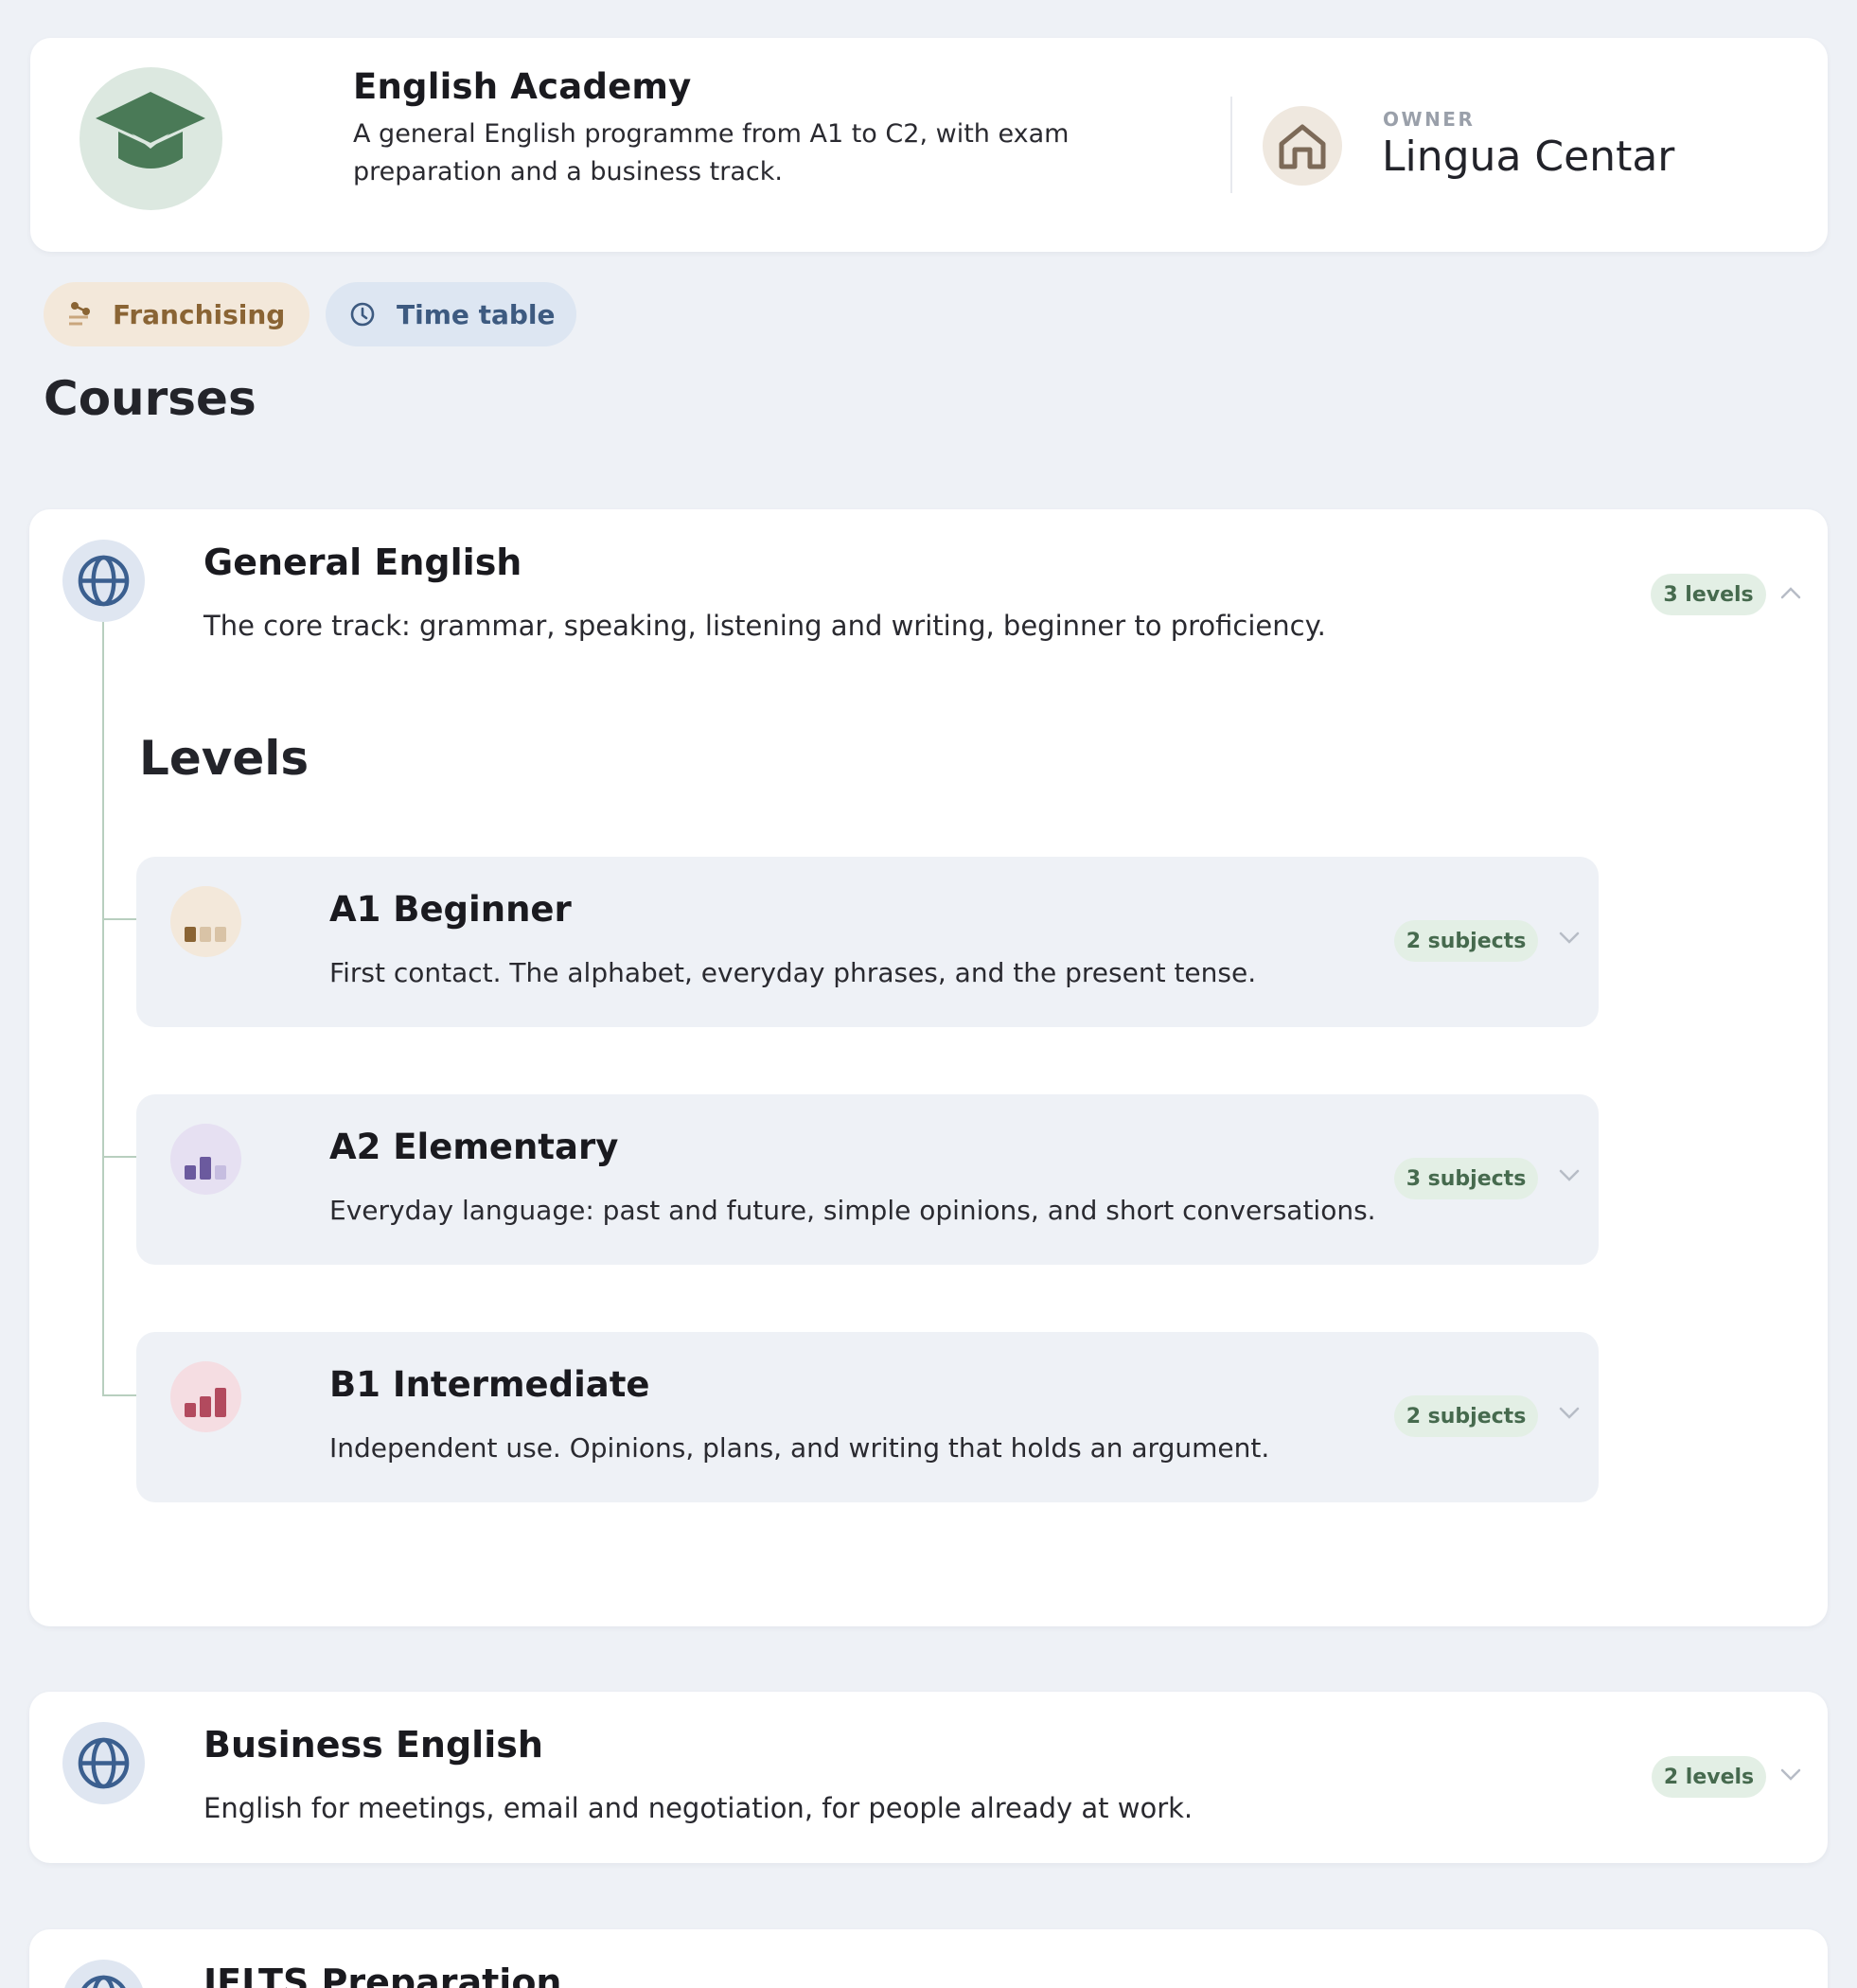  What do you see at coordinates (362, 562) in the screenshot?
I see `course-title: General English` at bounding box center [362, 562].